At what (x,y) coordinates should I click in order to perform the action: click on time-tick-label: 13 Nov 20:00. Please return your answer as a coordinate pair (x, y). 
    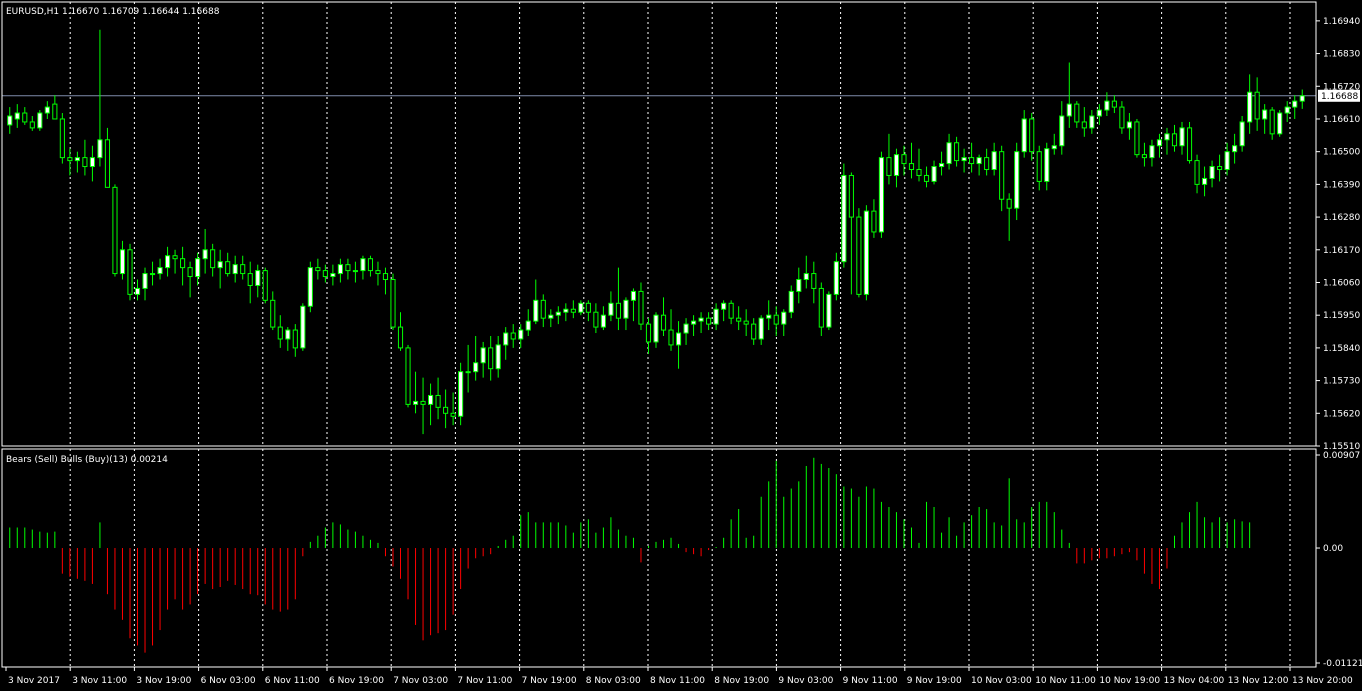
    Looking at the image, I should click on (1322, 681).